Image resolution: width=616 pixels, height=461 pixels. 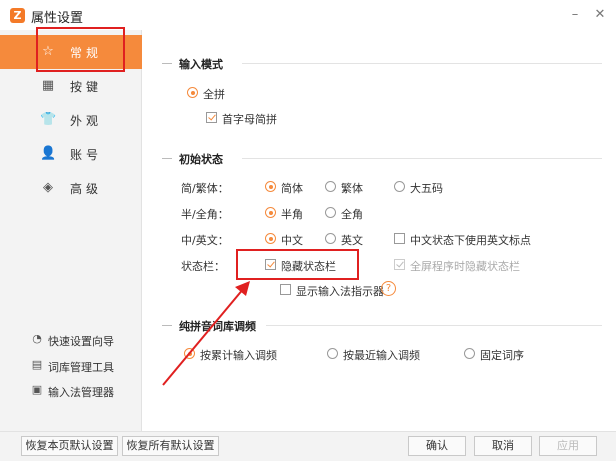 I want to click on checkbox-label: 中文状态下使用英文标点, so click(x=470, y=240).